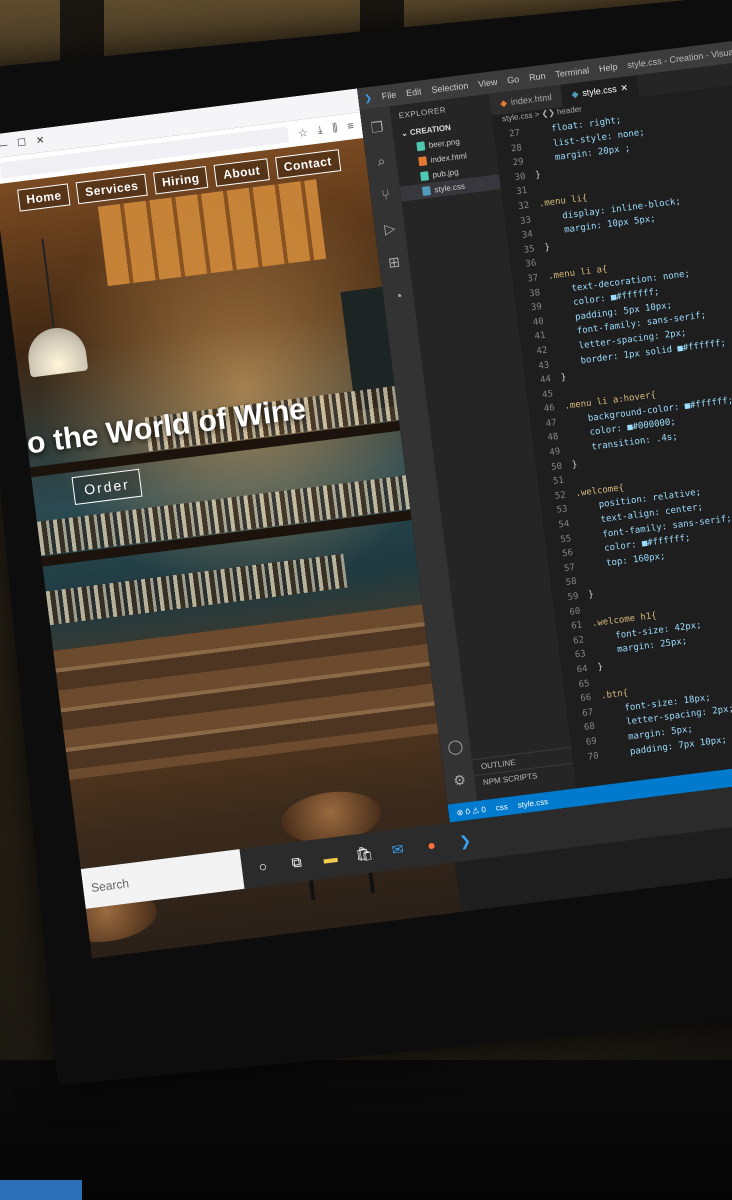  Describe the element at coordinates (459, 780) in the screenshot. I see `settings-gear-icon: ⚙` at that location.